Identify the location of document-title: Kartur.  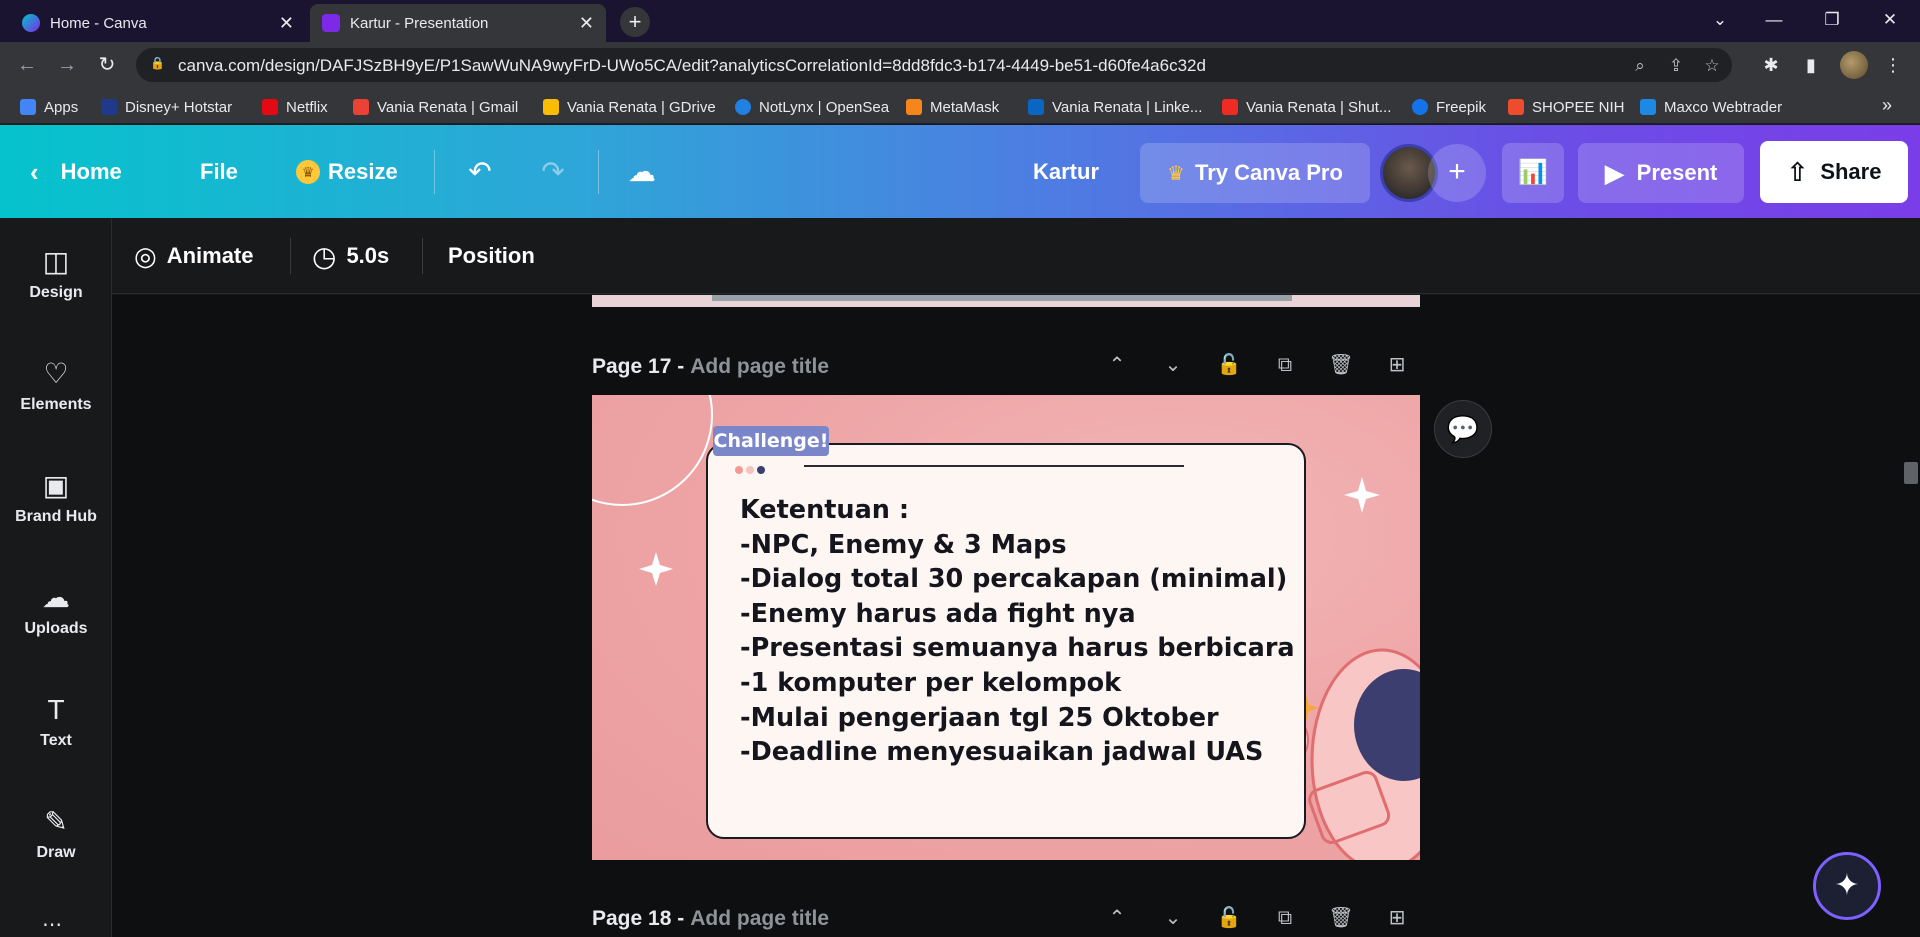
(1066, 172).